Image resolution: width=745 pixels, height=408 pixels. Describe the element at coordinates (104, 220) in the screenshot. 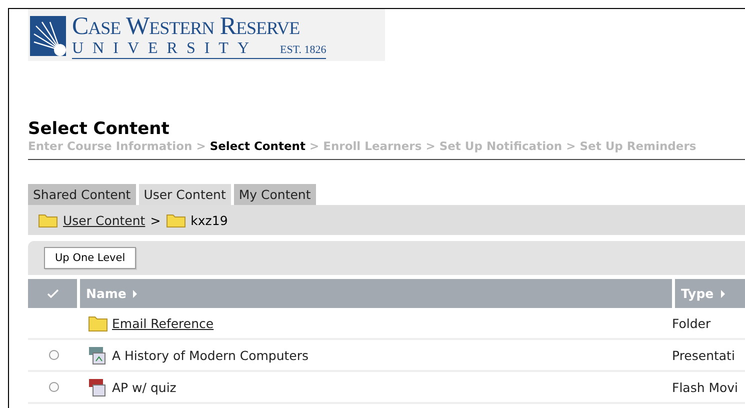

I see `breadcrumb-link: User Content` at that location.